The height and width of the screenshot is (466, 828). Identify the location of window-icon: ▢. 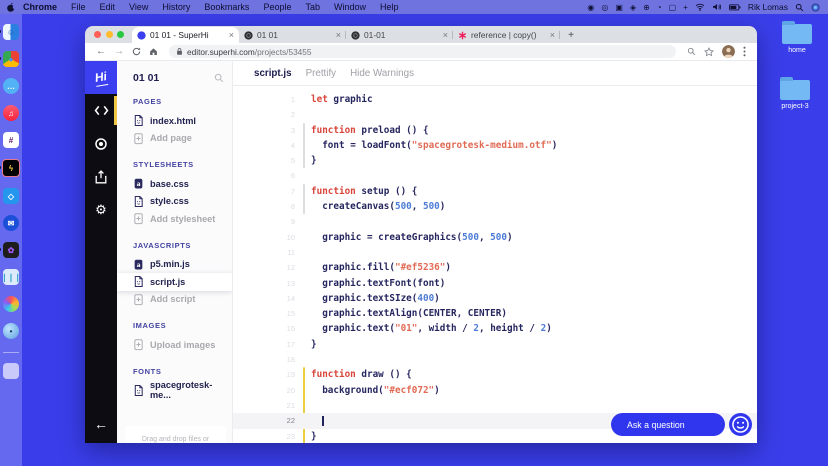
(673, 7).